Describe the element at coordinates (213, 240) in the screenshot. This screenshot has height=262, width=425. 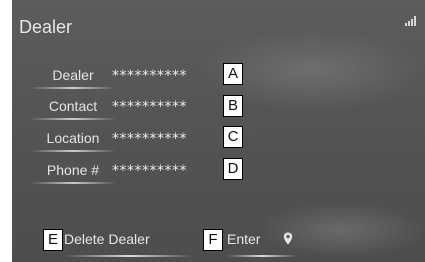
I see `callout-f: F` at that location.